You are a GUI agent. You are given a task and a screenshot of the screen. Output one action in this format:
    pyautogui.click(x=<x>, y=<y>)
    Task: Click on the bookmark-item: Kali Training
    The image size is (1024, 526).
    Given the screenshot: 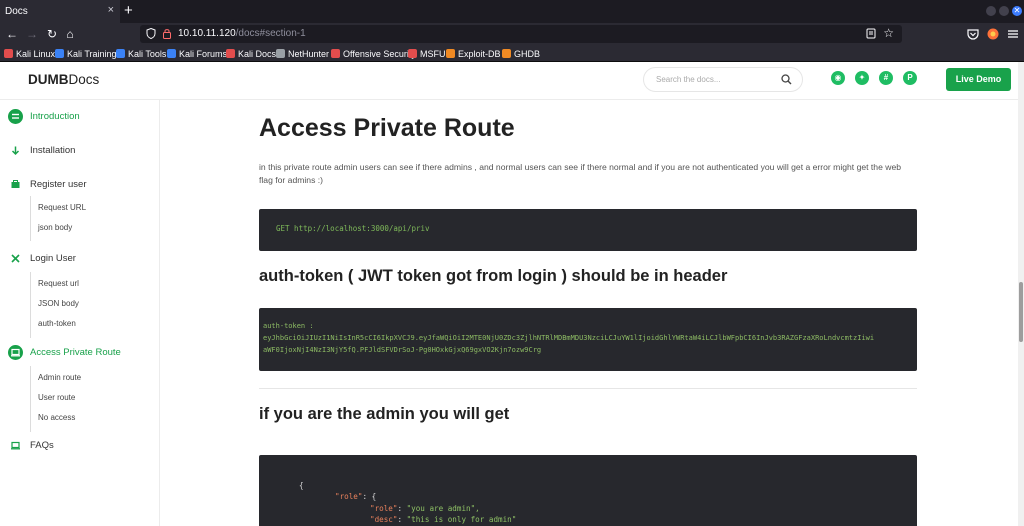 What is the action you would take?
    pyautogui.click(x=86, y=53)
    